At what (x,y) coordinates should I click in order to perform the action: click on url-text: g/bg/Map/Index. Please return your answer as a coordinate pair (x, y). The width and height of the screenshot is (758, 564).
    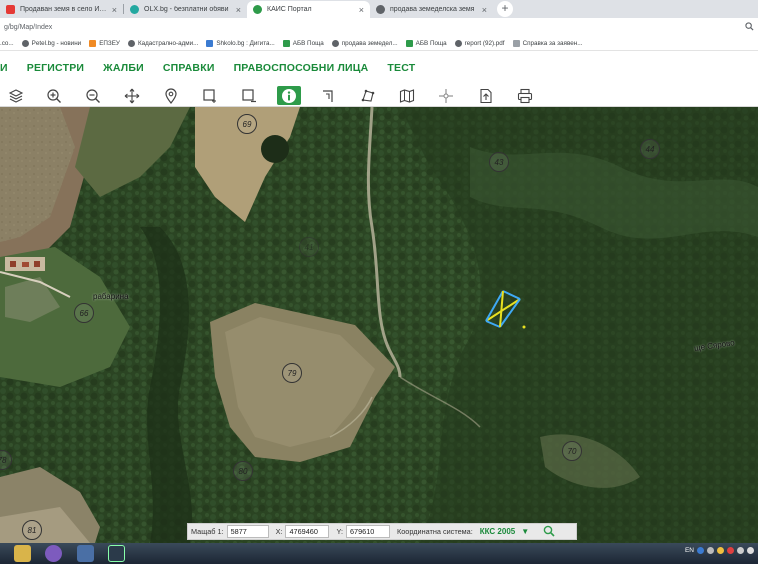
    Looking at the image, I should click on (374, 27).